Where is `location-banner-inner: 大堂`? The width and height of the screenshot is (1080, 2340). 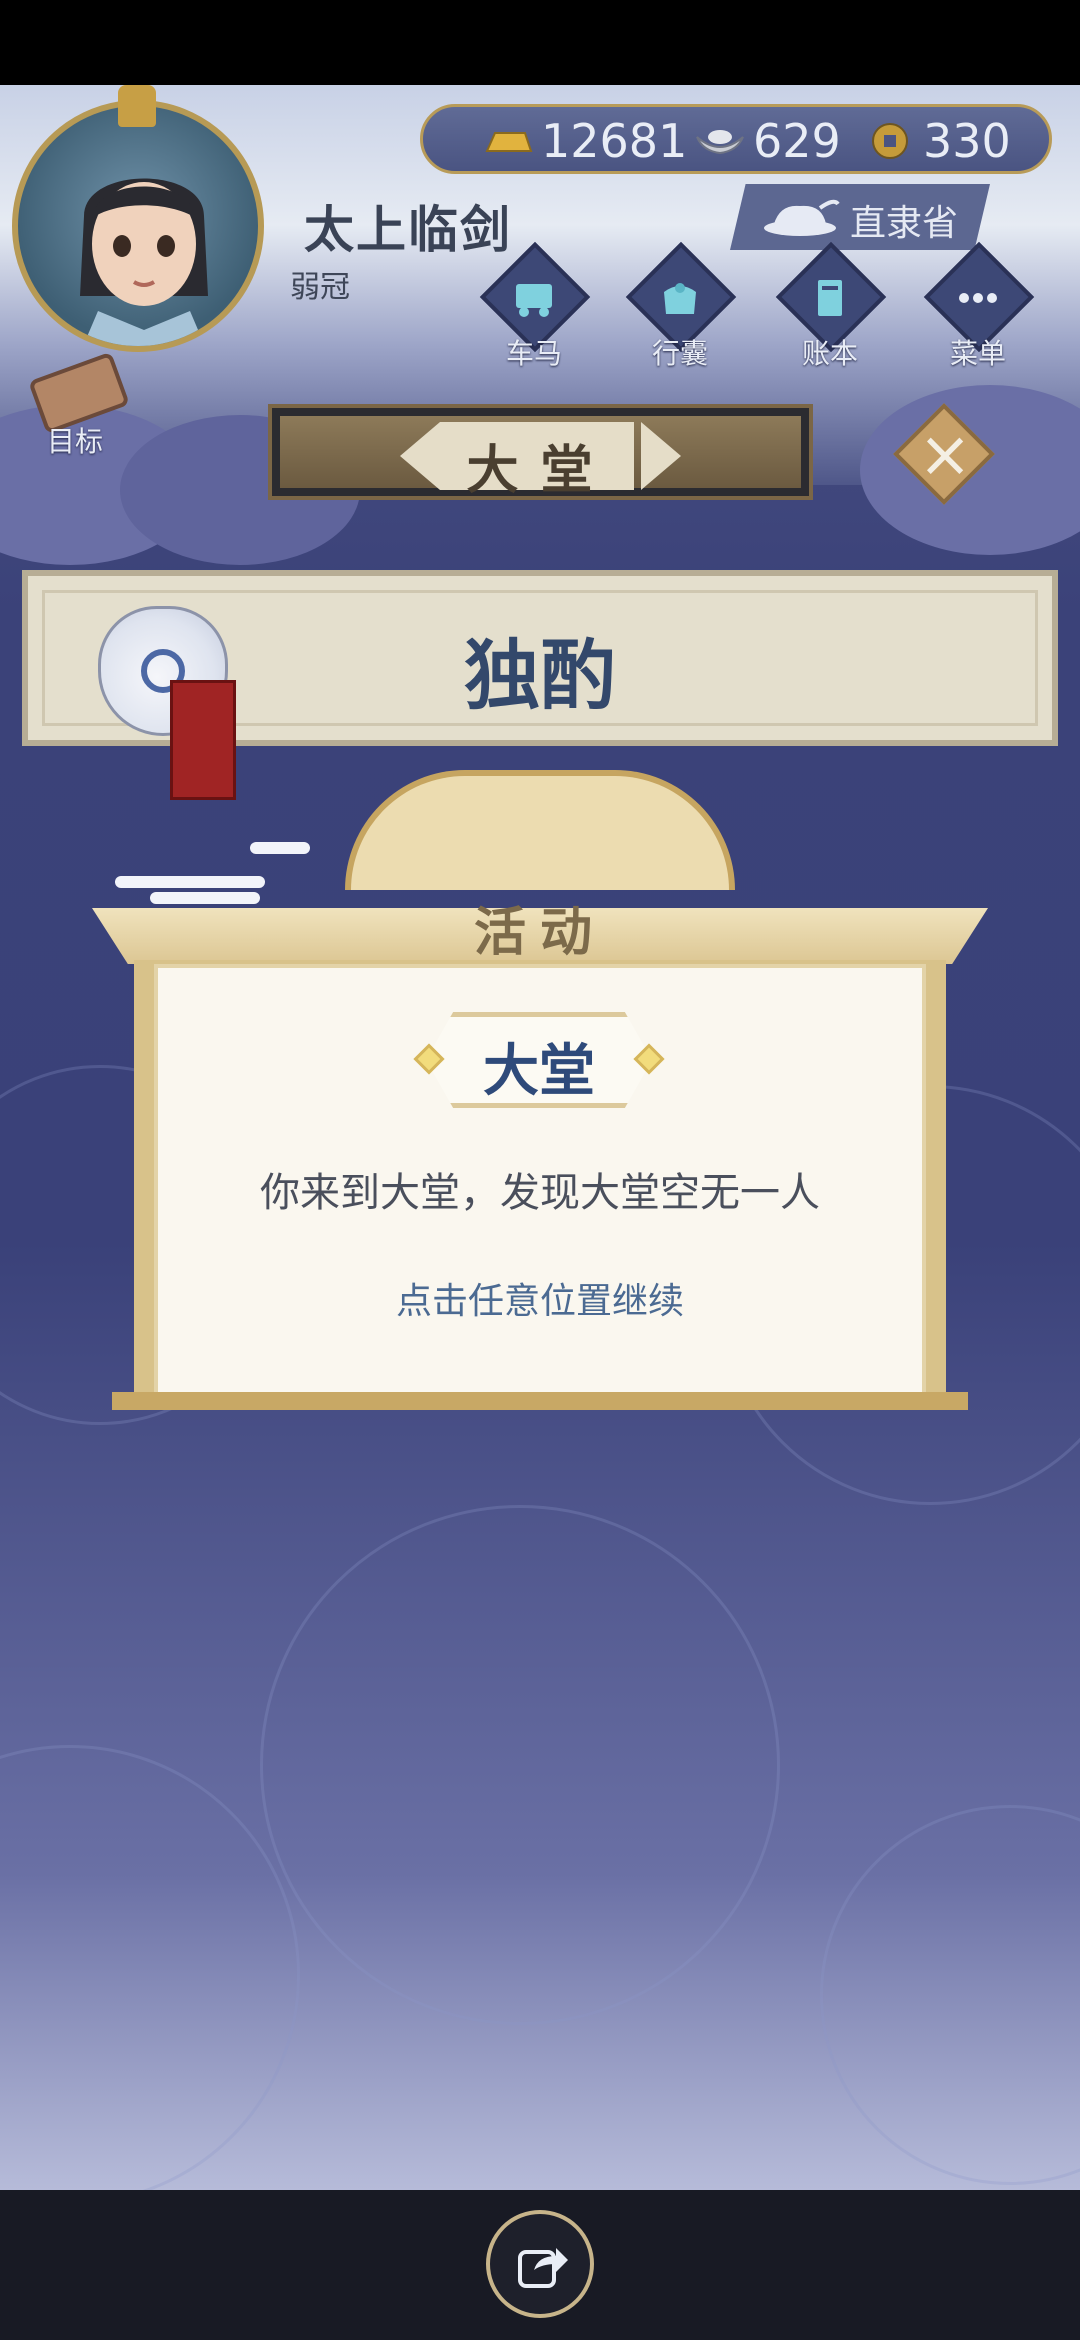
location-banner-inner: 大堂 is located at coordinates (540, 458).